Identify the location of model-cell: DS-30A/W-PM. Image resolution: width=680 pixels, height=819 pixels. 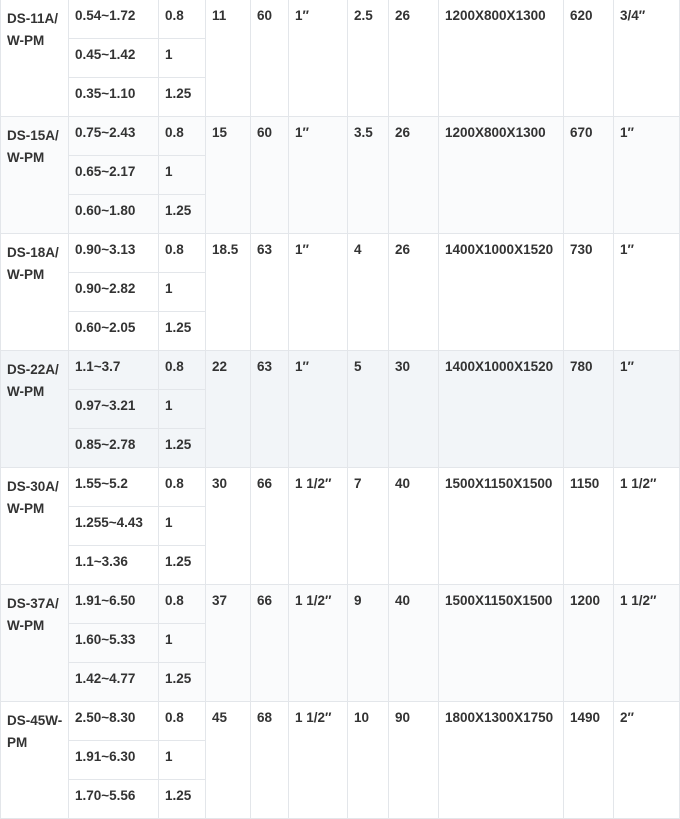
(34, 526).